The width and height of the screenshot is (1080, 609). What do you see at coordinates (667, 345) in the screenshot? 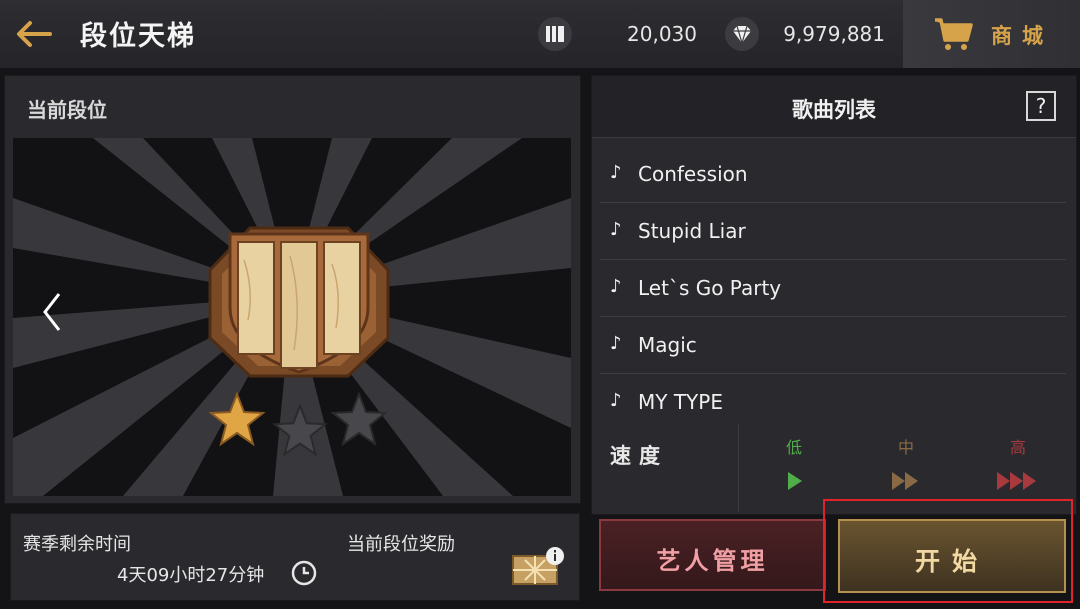
I see `song-name: Magic` at bounding box center [667, 345].